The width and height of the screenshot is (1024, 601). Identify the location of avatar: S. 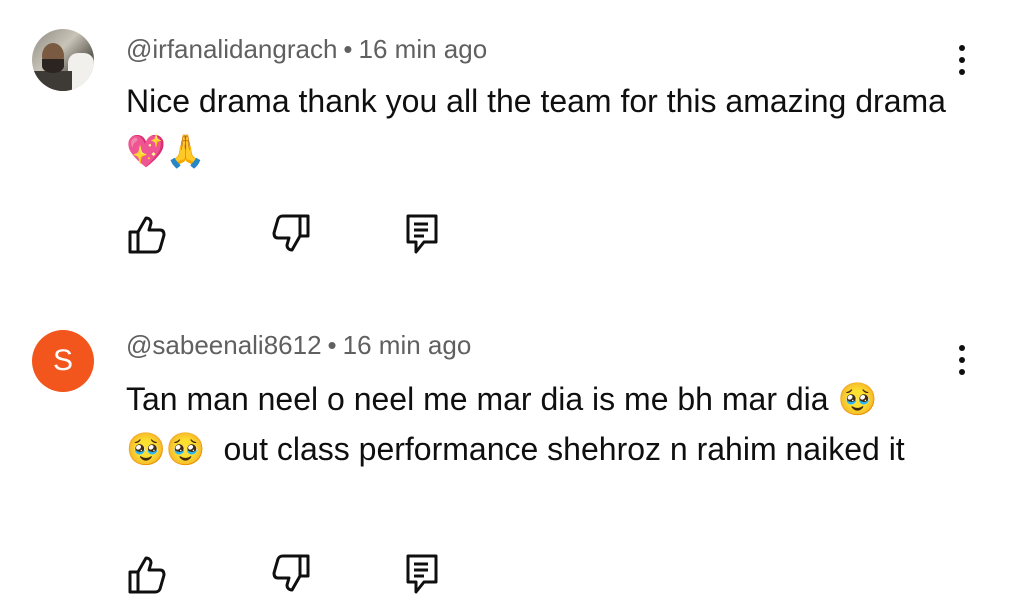
(63, 361).